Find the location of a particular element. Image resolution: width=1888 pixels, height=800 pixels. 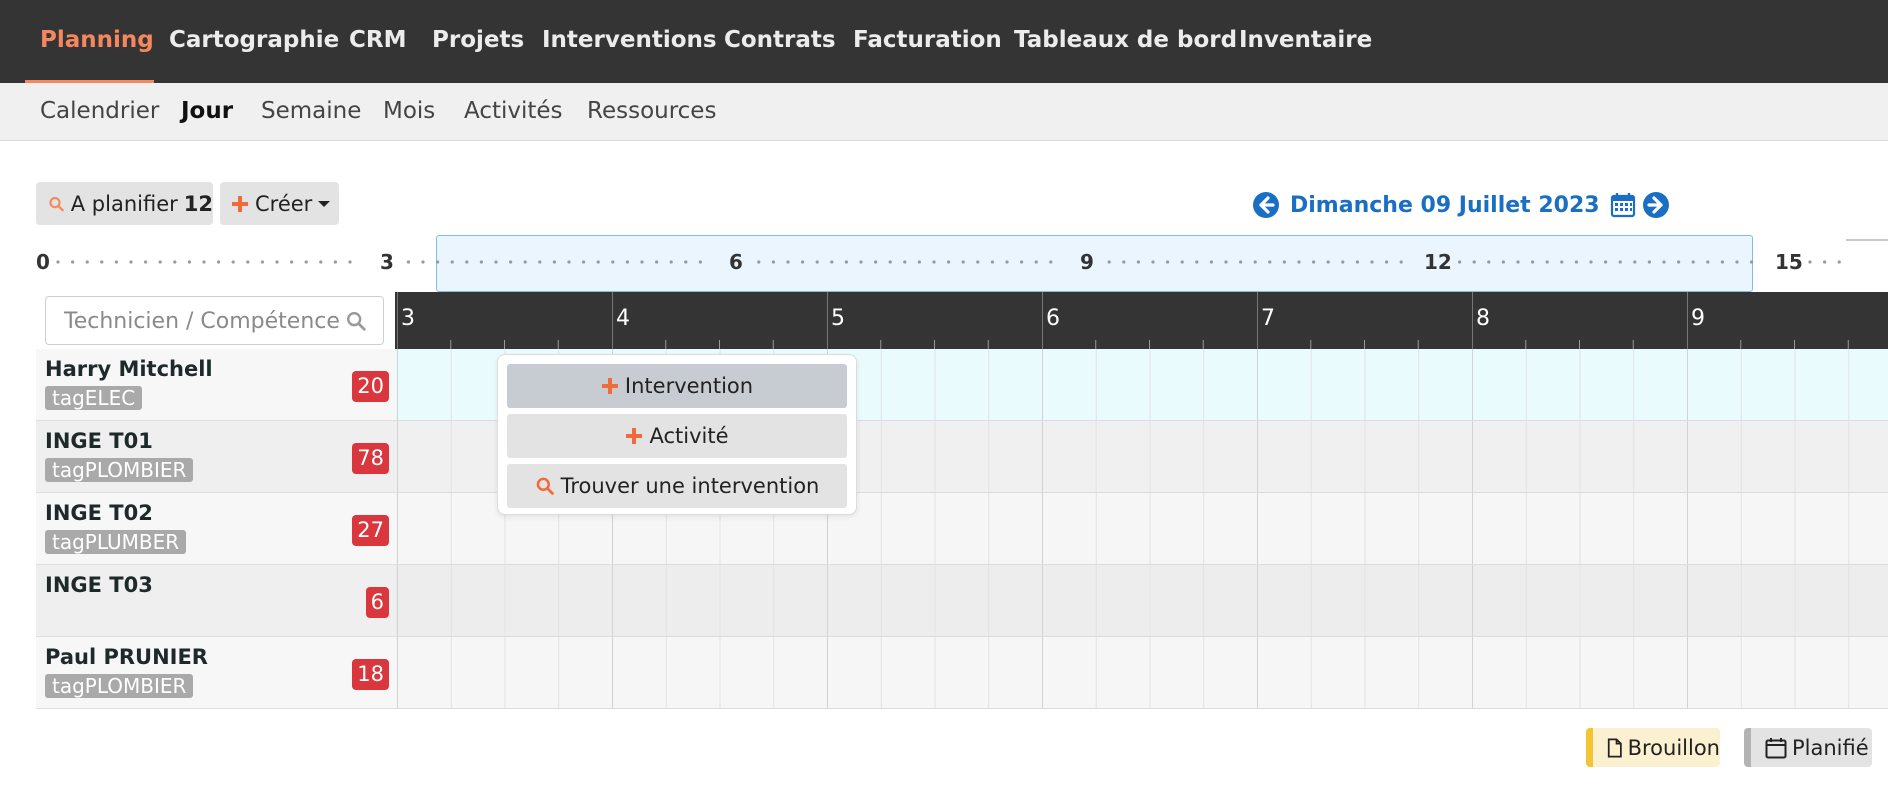

add-activity-label: Activité is located at coordinates (689, 436).